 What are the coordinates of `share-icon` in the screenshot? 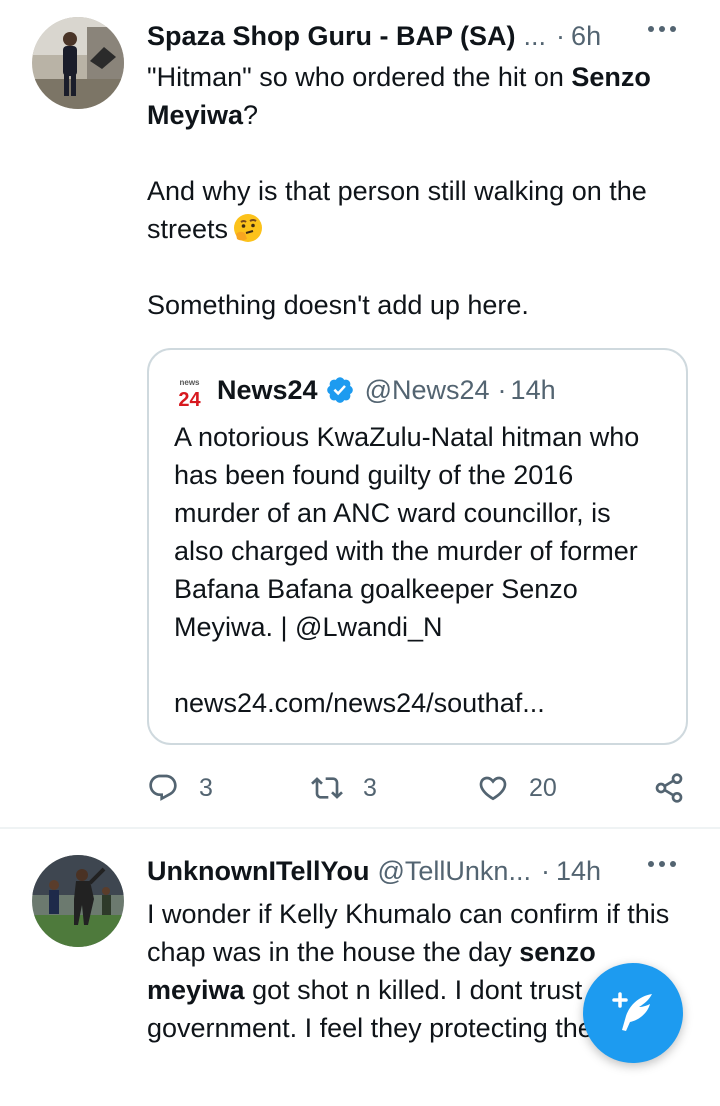 It's located at (669, 788).